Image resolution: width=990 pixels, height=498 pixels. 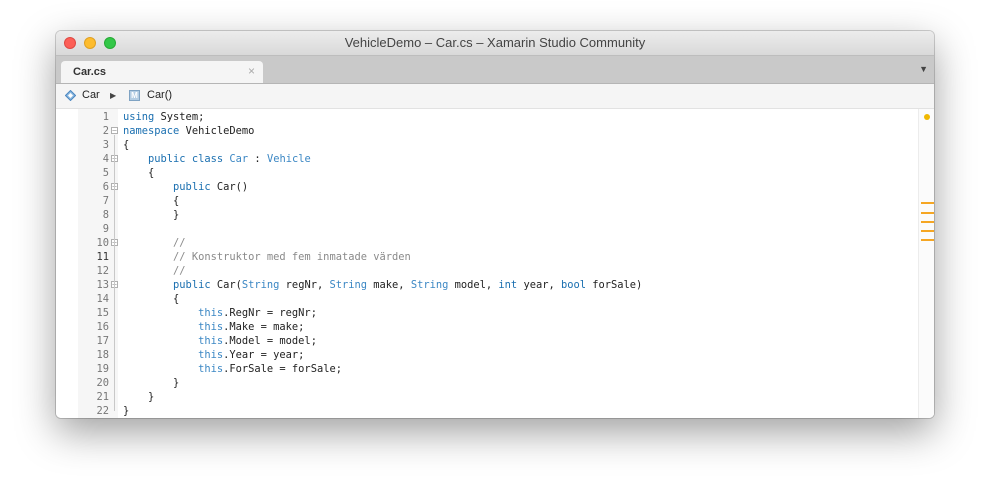 I want to click on code-token: Vehicle, so click(x=288, y=159).